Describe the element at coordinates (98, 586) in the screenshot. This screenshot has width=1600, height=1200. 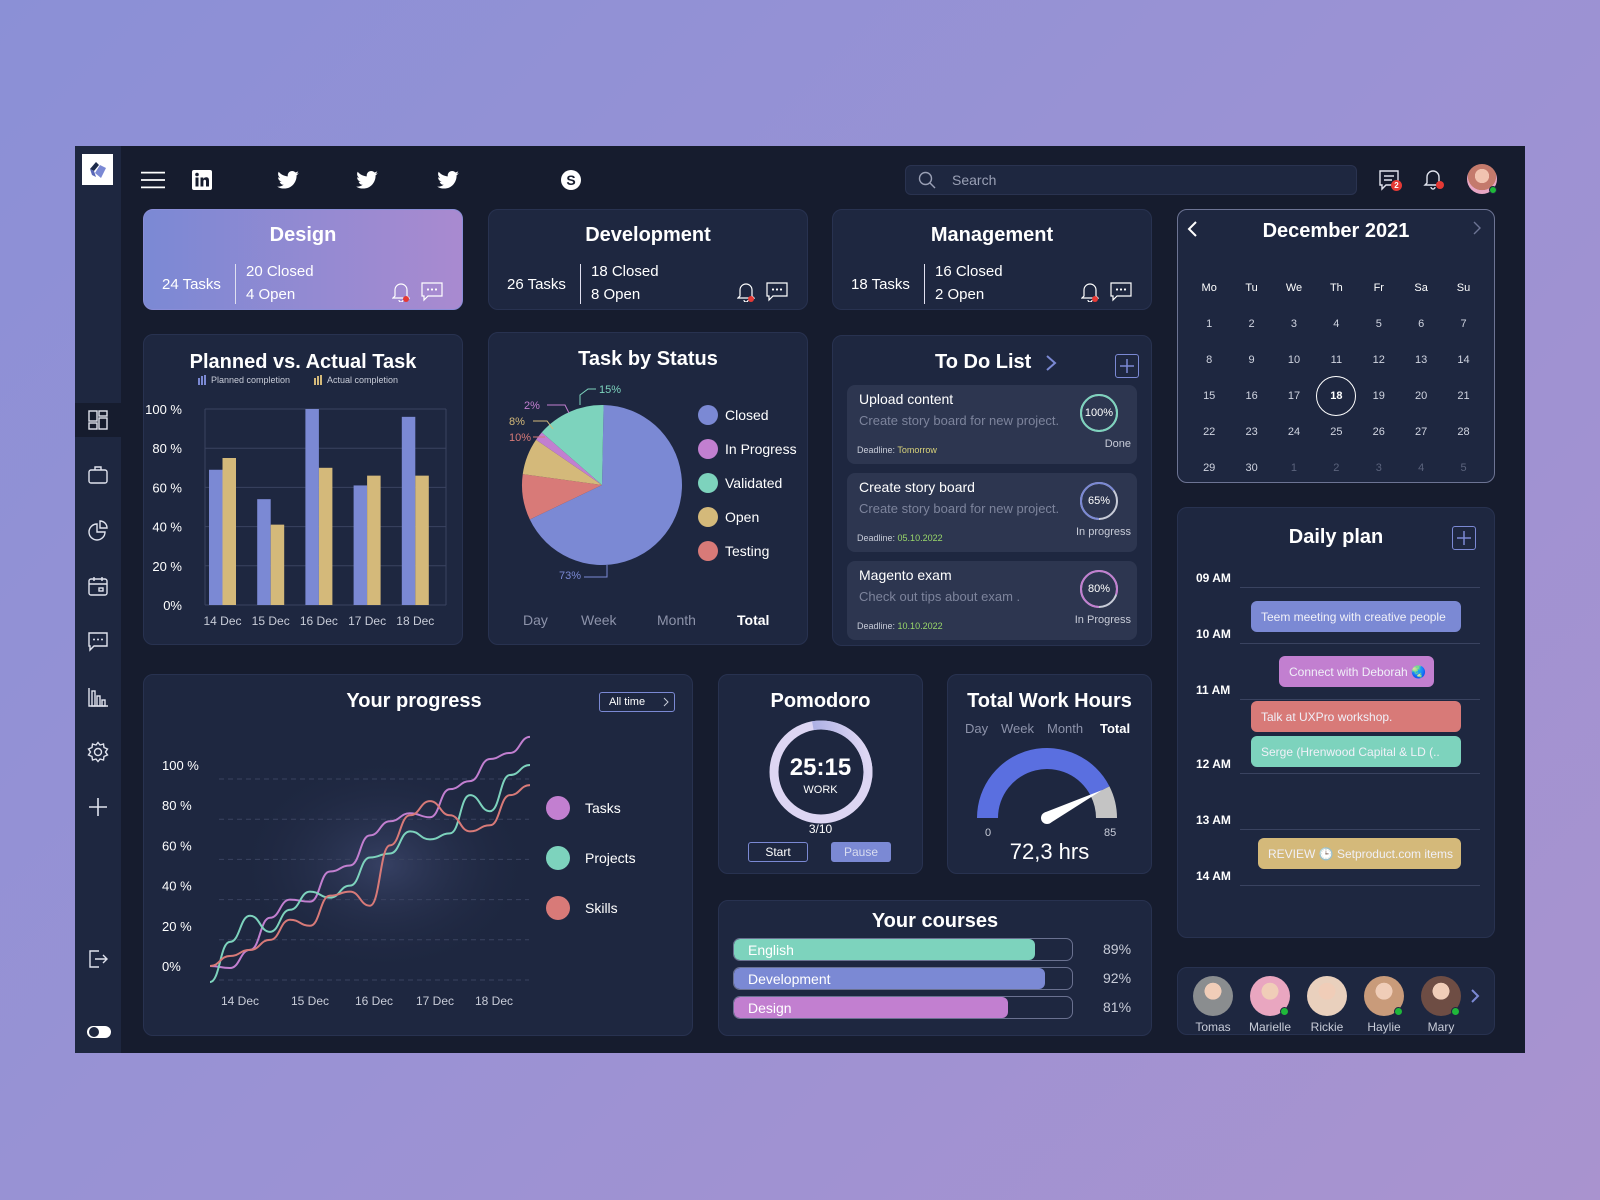
I see `sidebar-item-calendar` at that location.